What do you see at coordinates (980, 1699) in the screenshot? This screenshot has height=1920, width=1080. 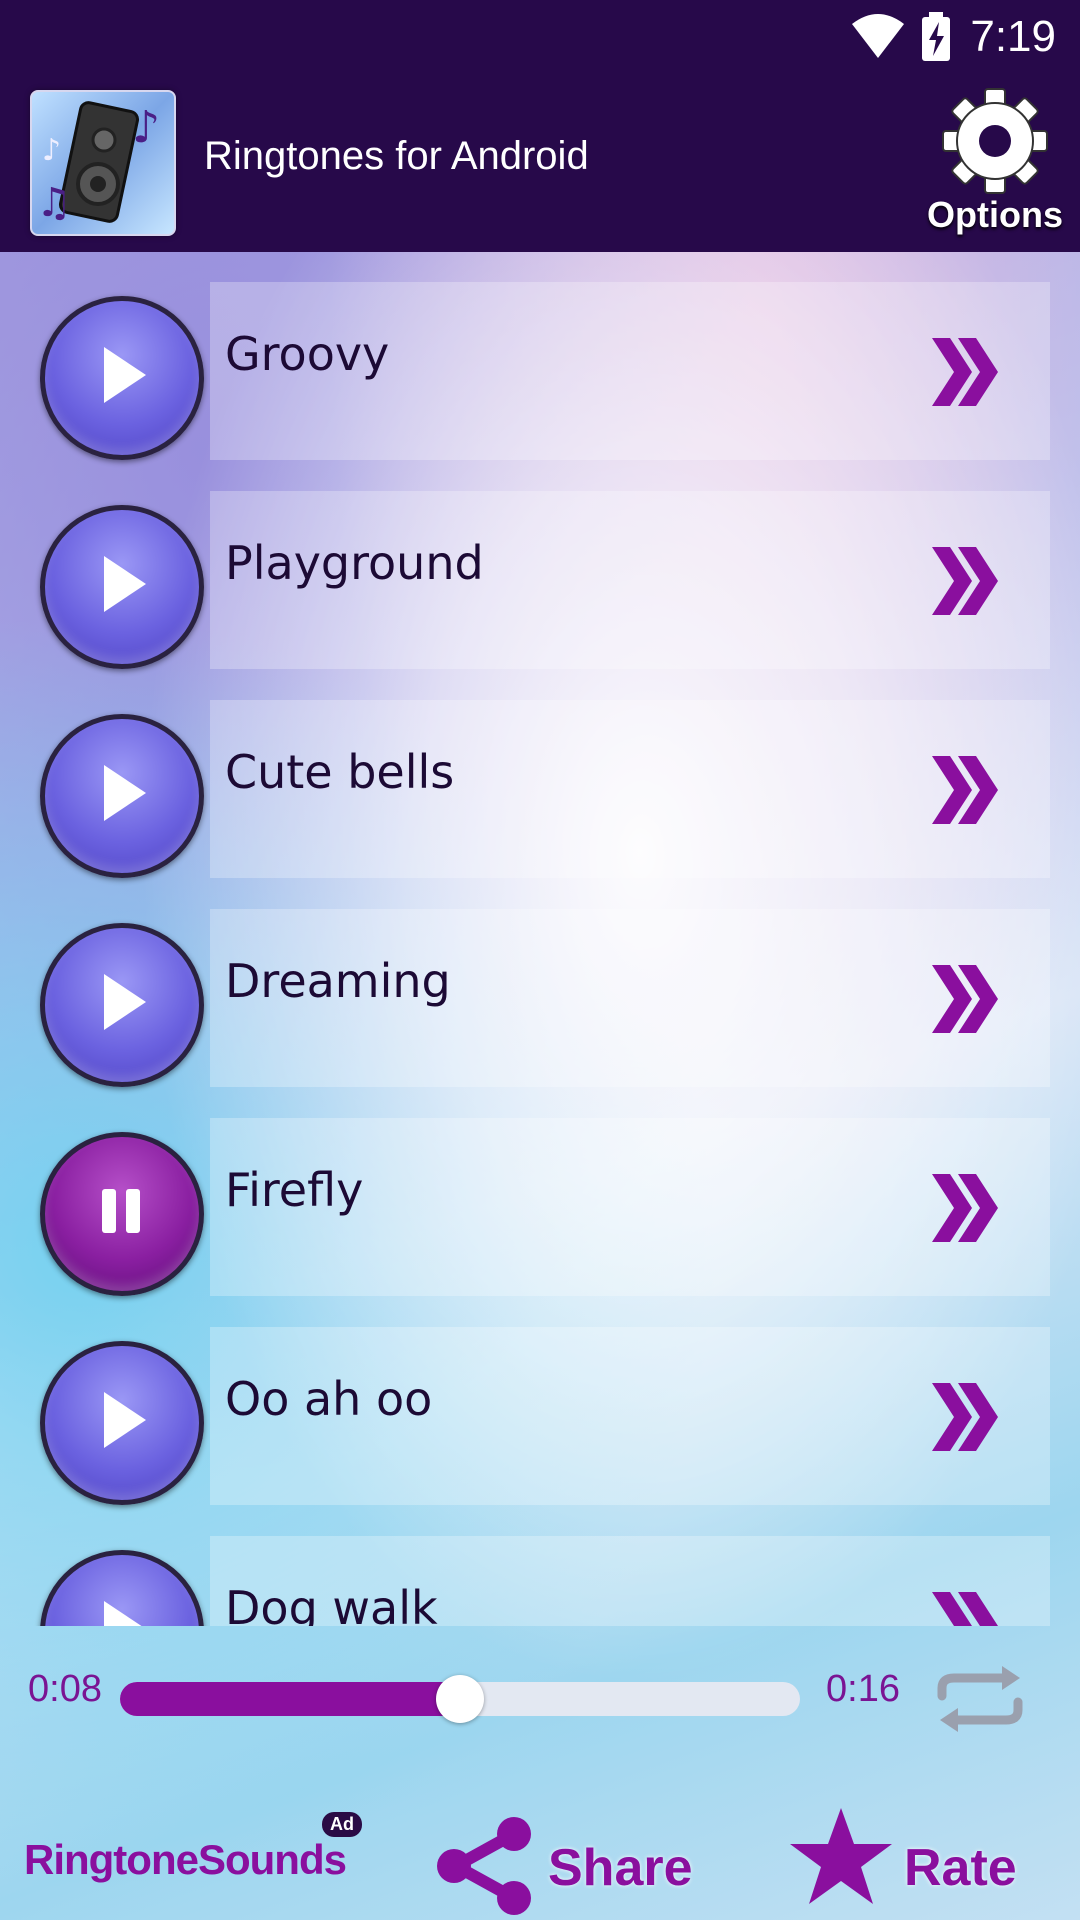 I see `repeat-icon` at bounding box center [980, 1699].